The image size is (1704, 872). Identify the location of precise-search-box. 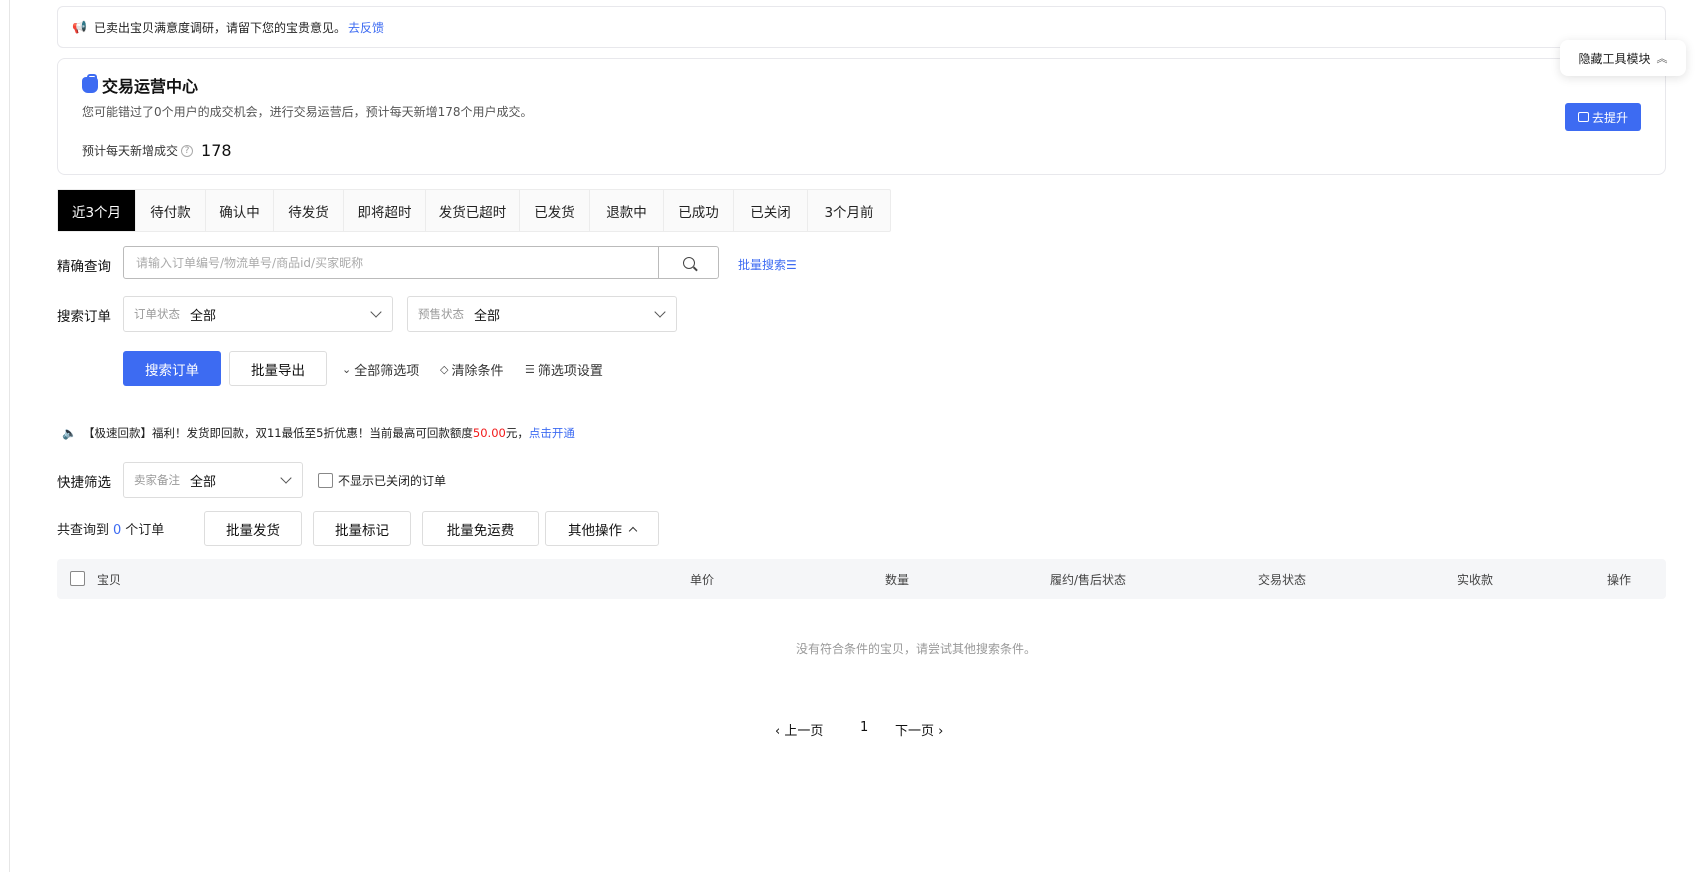
(421, 262).